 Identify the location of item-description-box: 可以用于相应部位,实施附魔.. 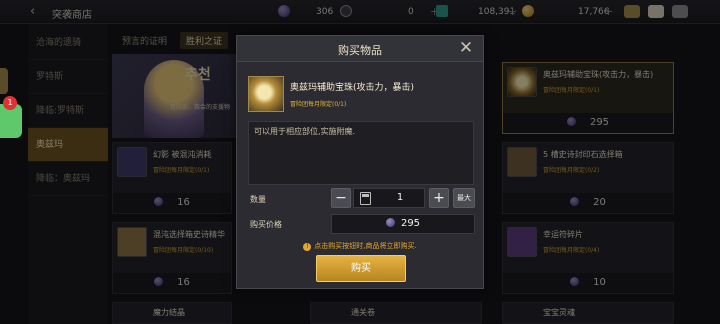
(361, 153).